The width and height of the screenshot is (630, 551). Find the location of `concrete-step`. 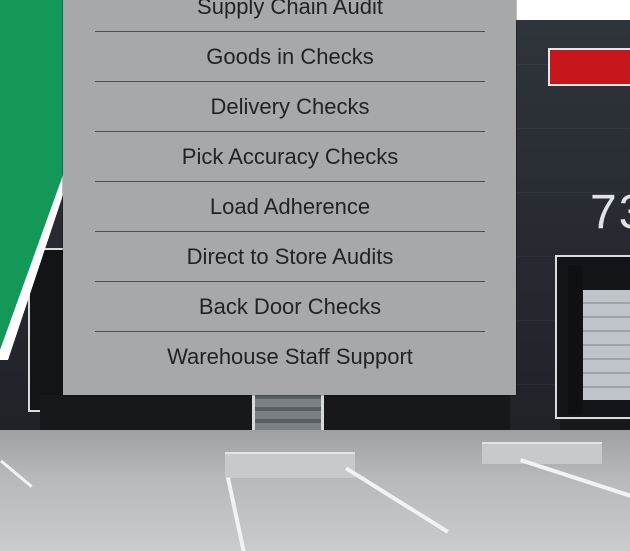

concrete-step is located at coordinates (290, 465).